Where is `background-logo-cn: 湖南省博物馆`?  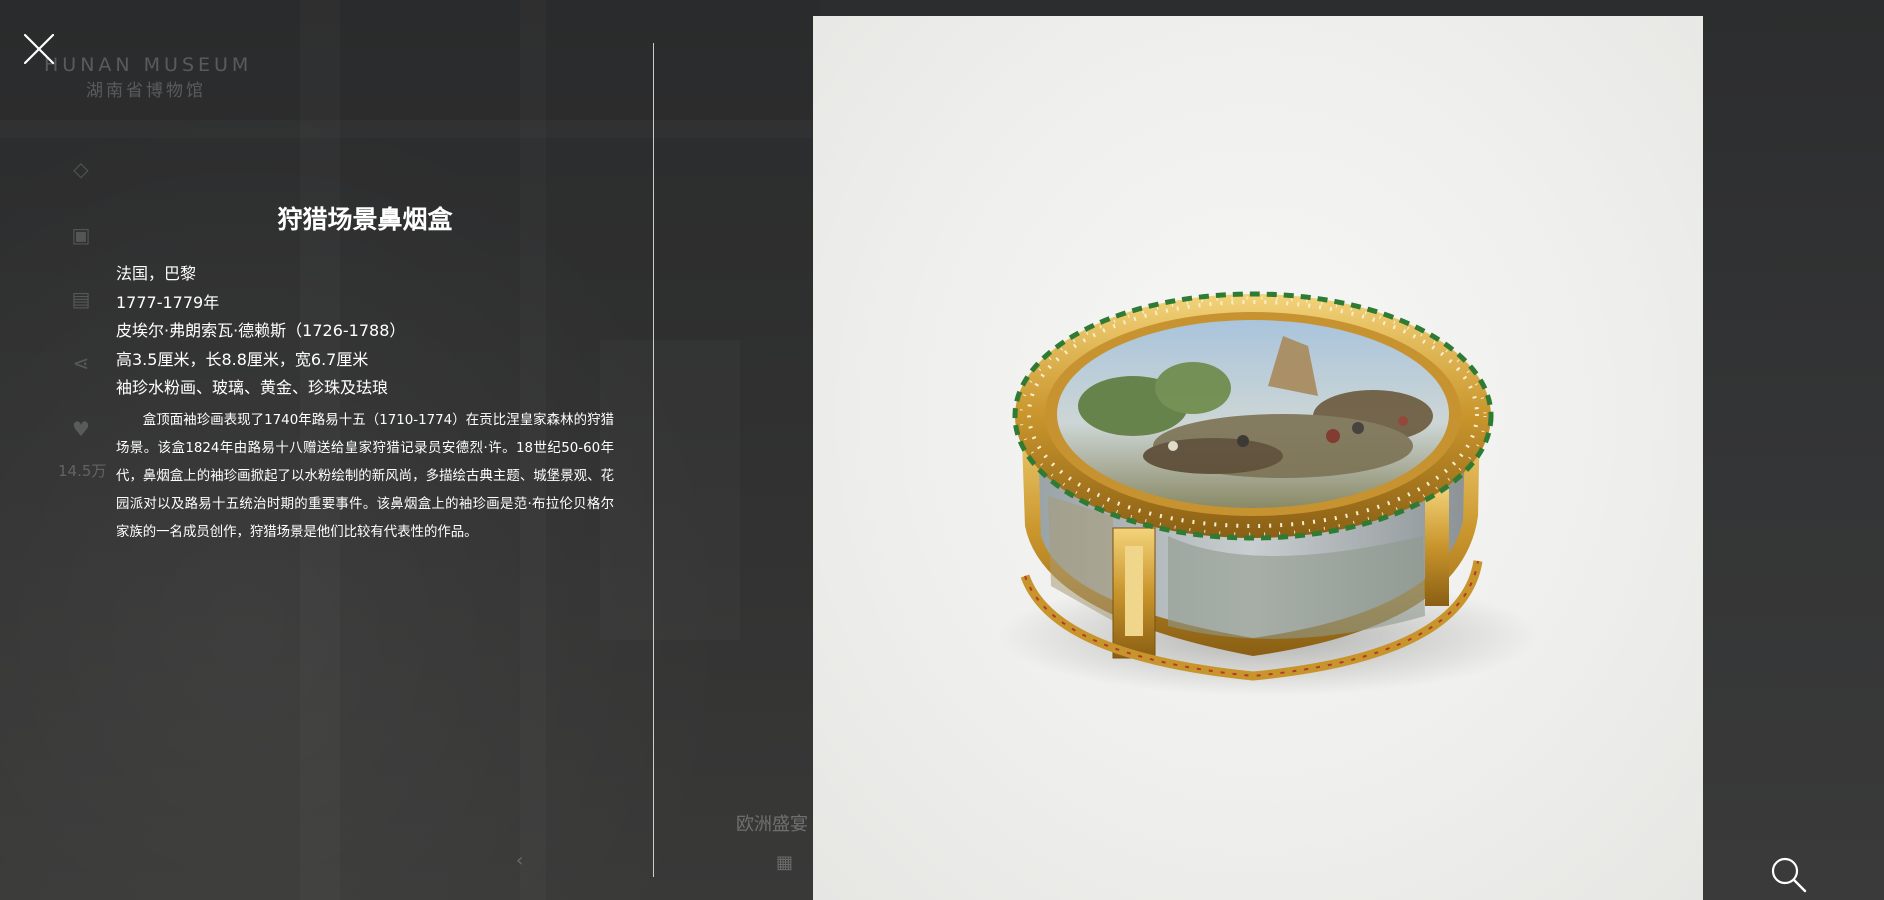 background-logo-cn: 湖南省博物馆 is located at coordinates (146, 91).